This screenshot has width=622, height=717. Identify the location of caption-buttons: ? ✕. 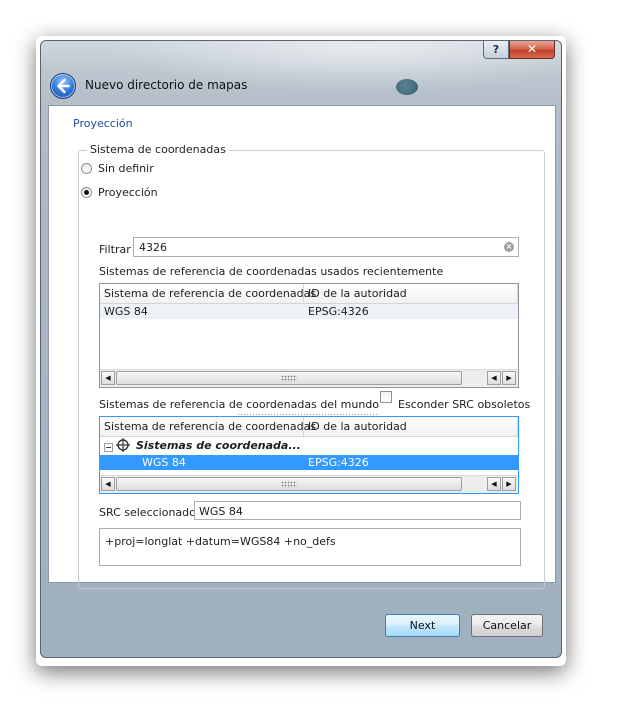
(519, 50).